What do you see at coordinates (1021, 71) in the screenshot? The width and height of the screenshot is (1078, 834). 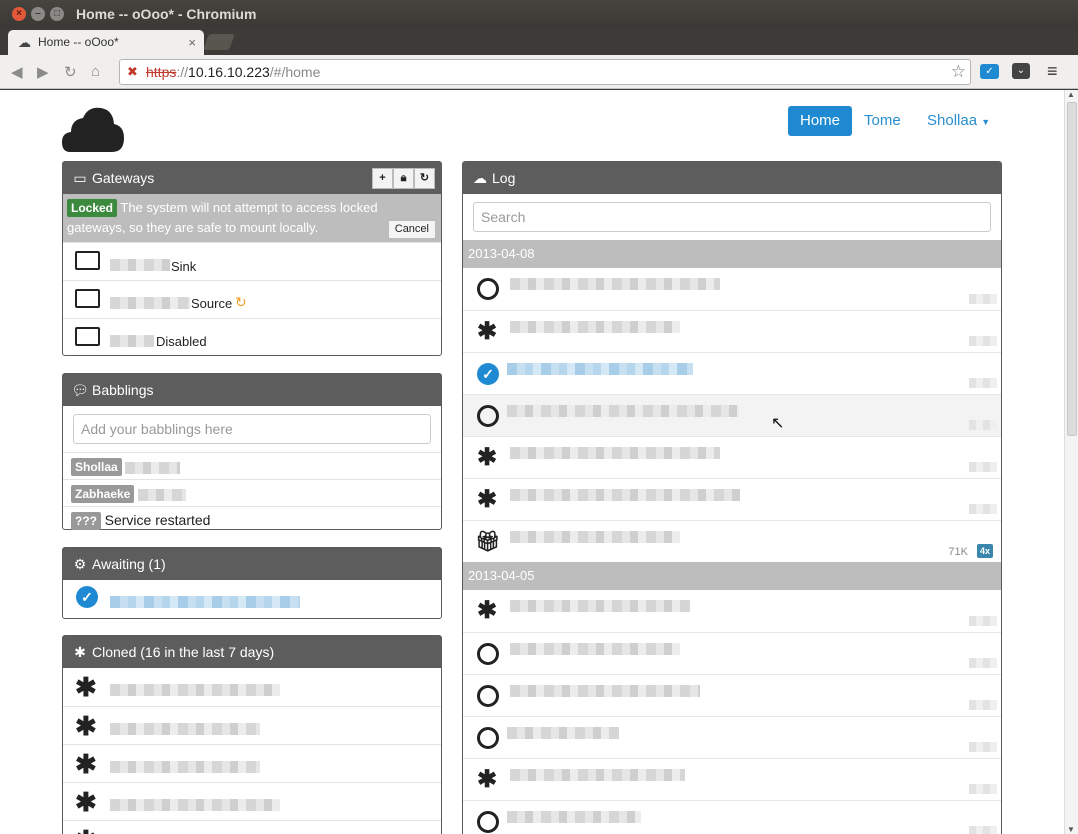 I see `pocket-icon: ⌄` at bounding box center [1021, 71].